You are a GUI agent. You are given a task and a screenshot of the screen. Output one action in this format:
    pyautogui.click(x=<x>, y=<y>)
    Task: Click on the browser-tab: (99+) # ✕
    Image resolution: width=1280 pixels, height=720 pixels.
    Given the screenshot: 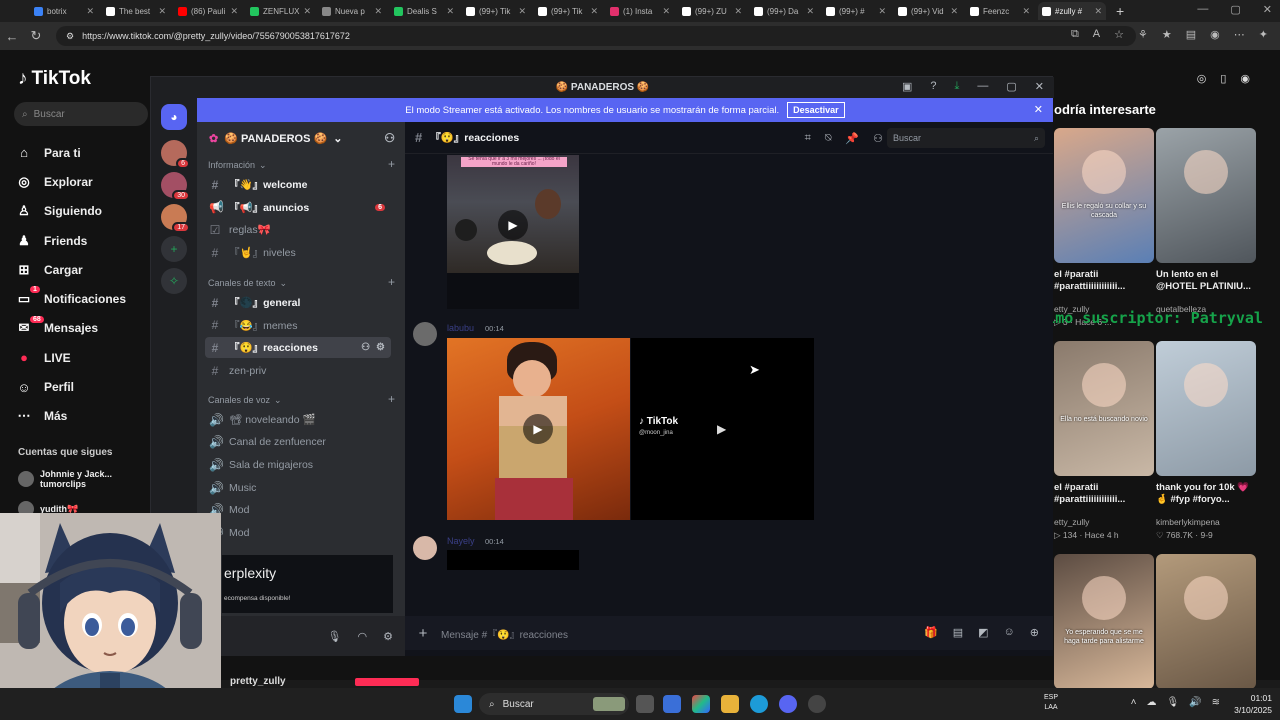 What is the action you would take?
    pyautogui.click(x=856, y=11)
    